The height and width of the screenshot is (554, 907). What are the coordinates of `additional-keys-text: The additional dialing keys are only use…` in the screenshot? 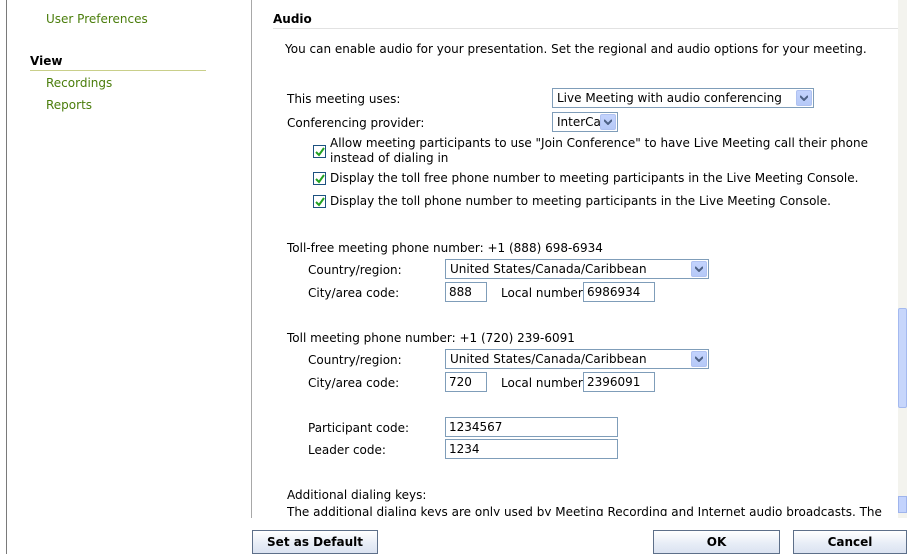 It's located at (584, 510).